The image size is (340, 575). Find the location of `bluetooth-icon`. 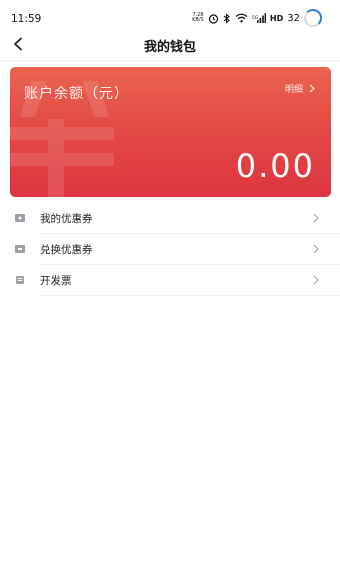

bluetooth-icon is located at coordinates (227, 18).